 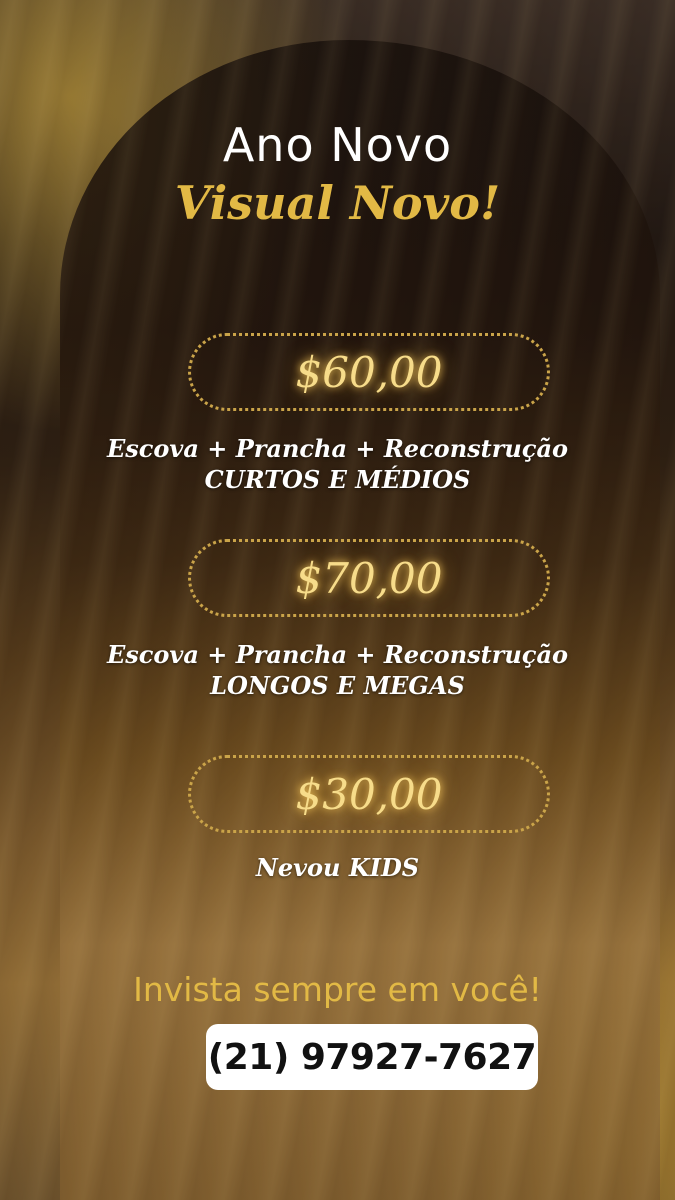 I want to click on headline-ano-novo: Ano Novo, so click(x=337, y=145).